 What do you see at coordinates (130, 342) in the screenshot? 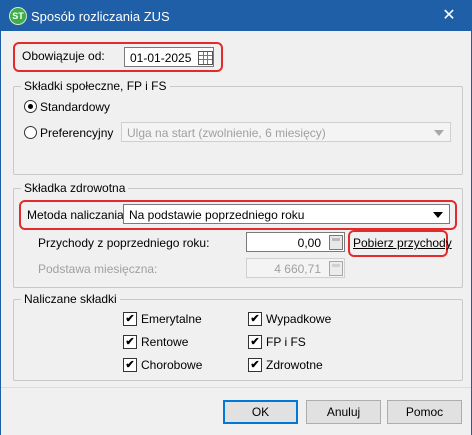
I see `checkbox-rentowe: ✔` at bounding box center [130, 342].